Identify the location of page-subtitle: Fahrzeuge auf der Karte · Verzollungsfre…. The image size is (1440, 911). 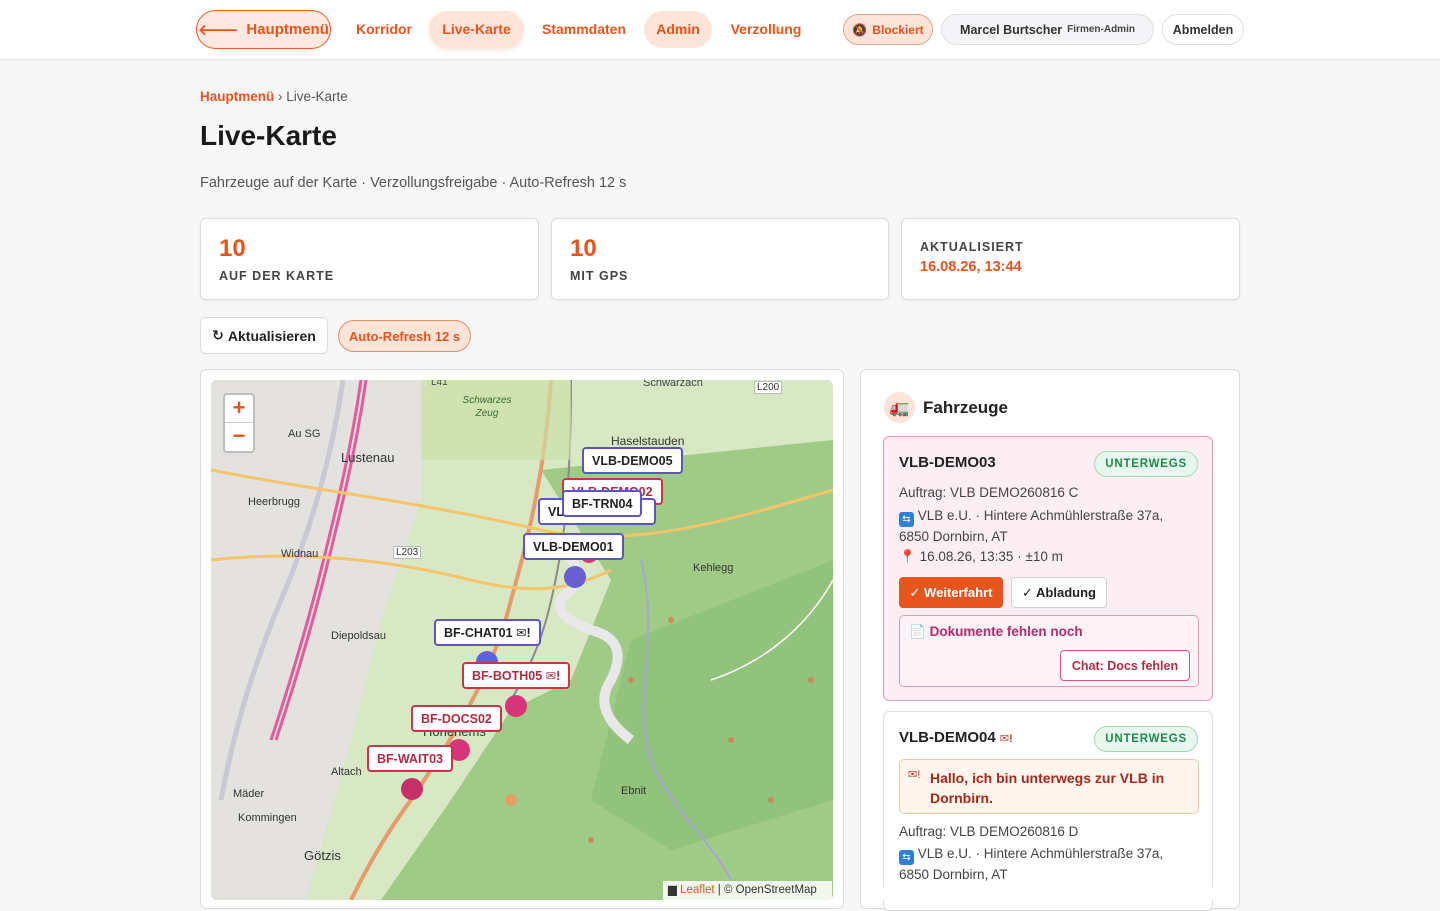
(413, 183).